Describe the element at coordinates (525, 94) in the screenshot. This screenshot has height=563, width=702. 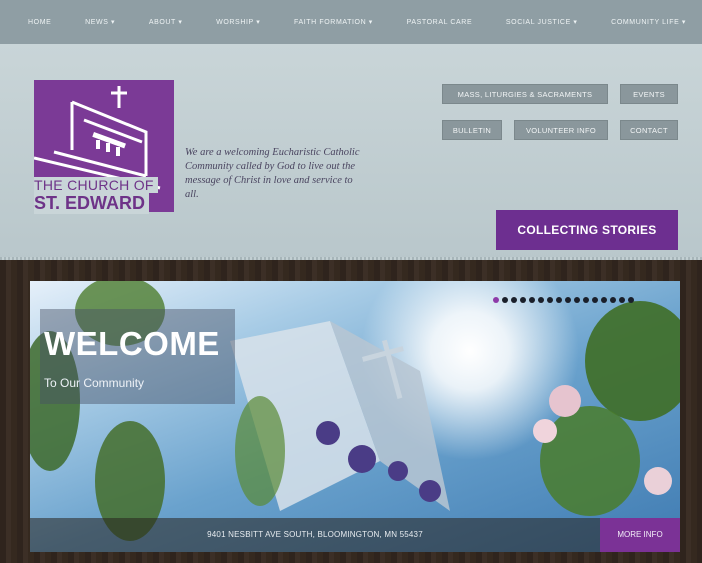
I see `mass-liturgies-button: MASS, LITURGIES & SACRAMENTS` at that location.